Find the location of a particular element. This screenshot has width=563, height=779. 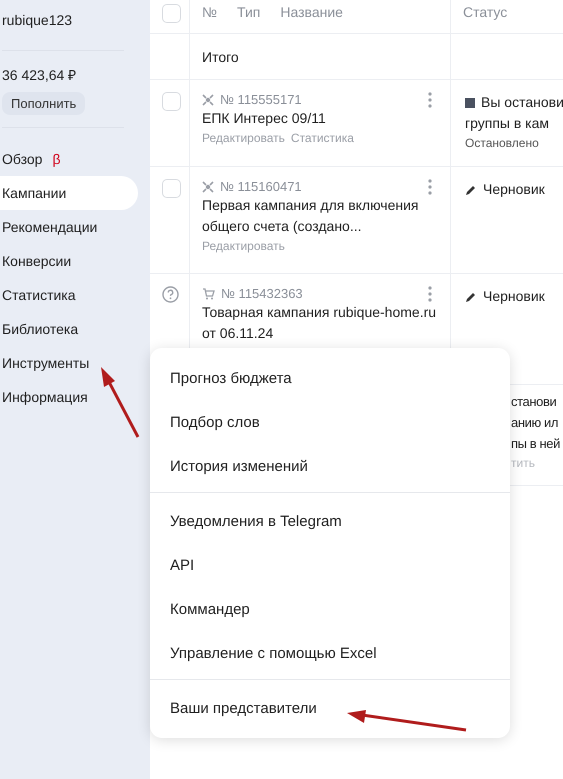

nav-item: Обзор β is located at coordinates (69, 159).